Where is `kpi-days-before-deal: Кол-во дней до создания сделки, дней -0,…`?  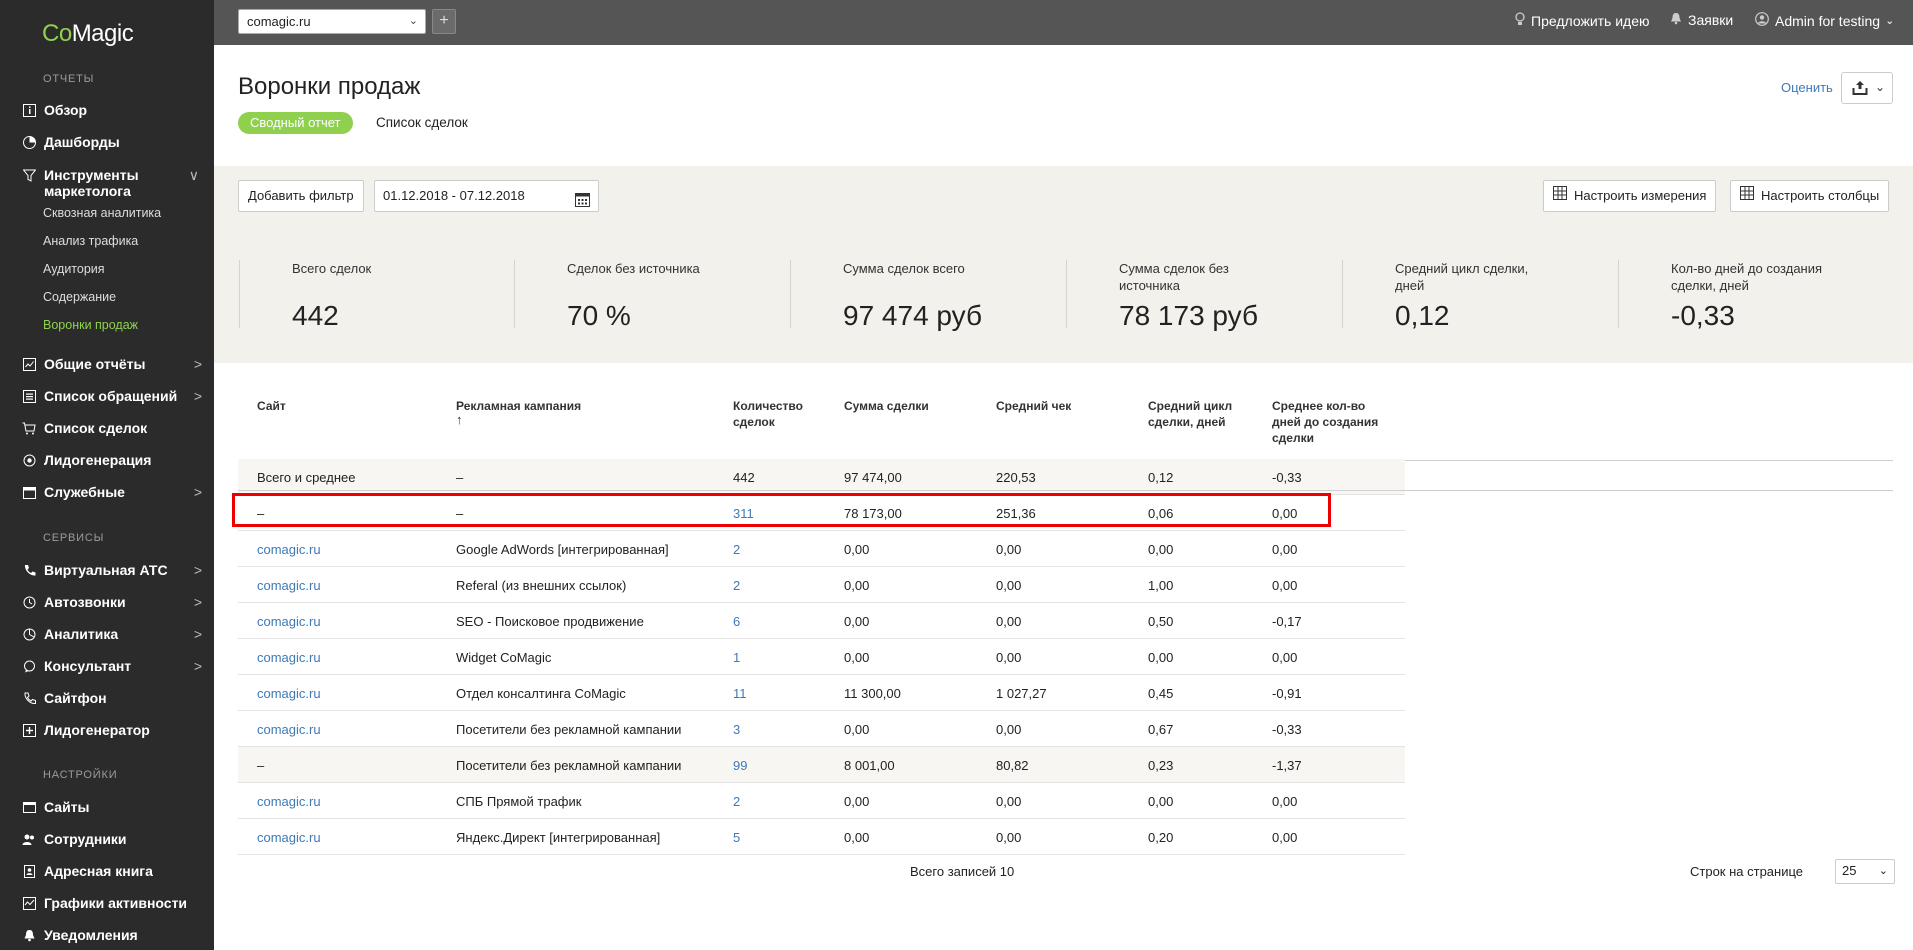
kpi-days-before-deal: Кол-во дней до создания сделки, дней -0,… is located at coordinates (1755, 295).